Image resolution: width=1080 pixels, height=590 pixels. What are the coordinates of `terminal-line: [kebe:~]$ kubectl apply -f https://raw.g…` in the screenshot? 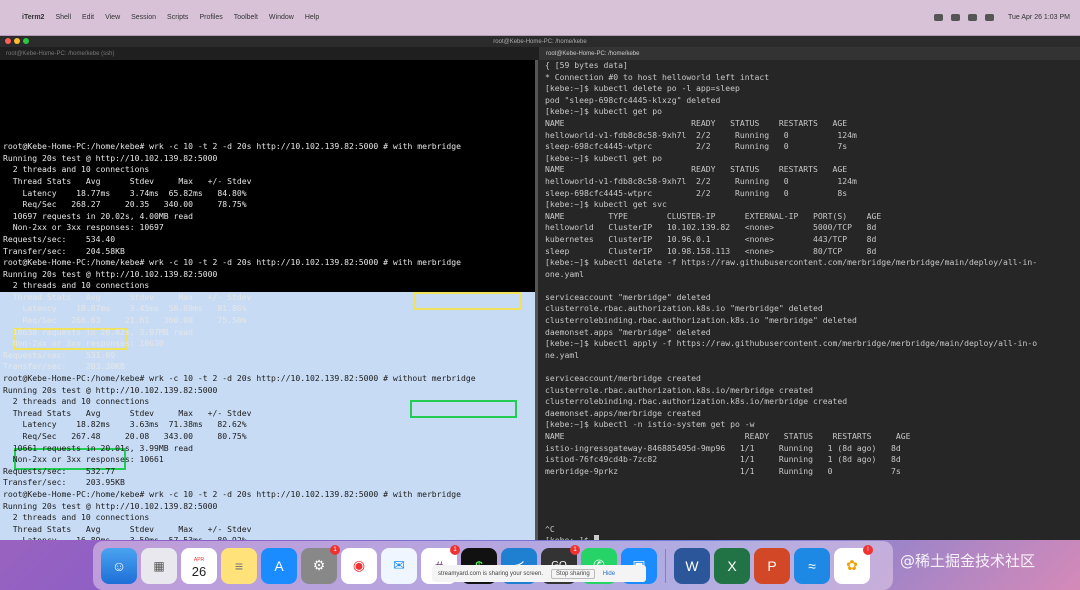 It's located at (791, 343).